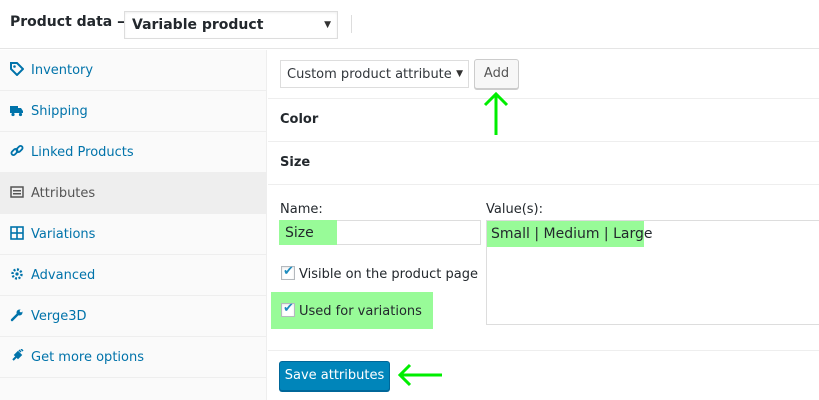 This screenshot has height=400, width=819. Describe the element at coordinates (63, 275) in the screenshot. I see `tab-label: Advanced` at that location.